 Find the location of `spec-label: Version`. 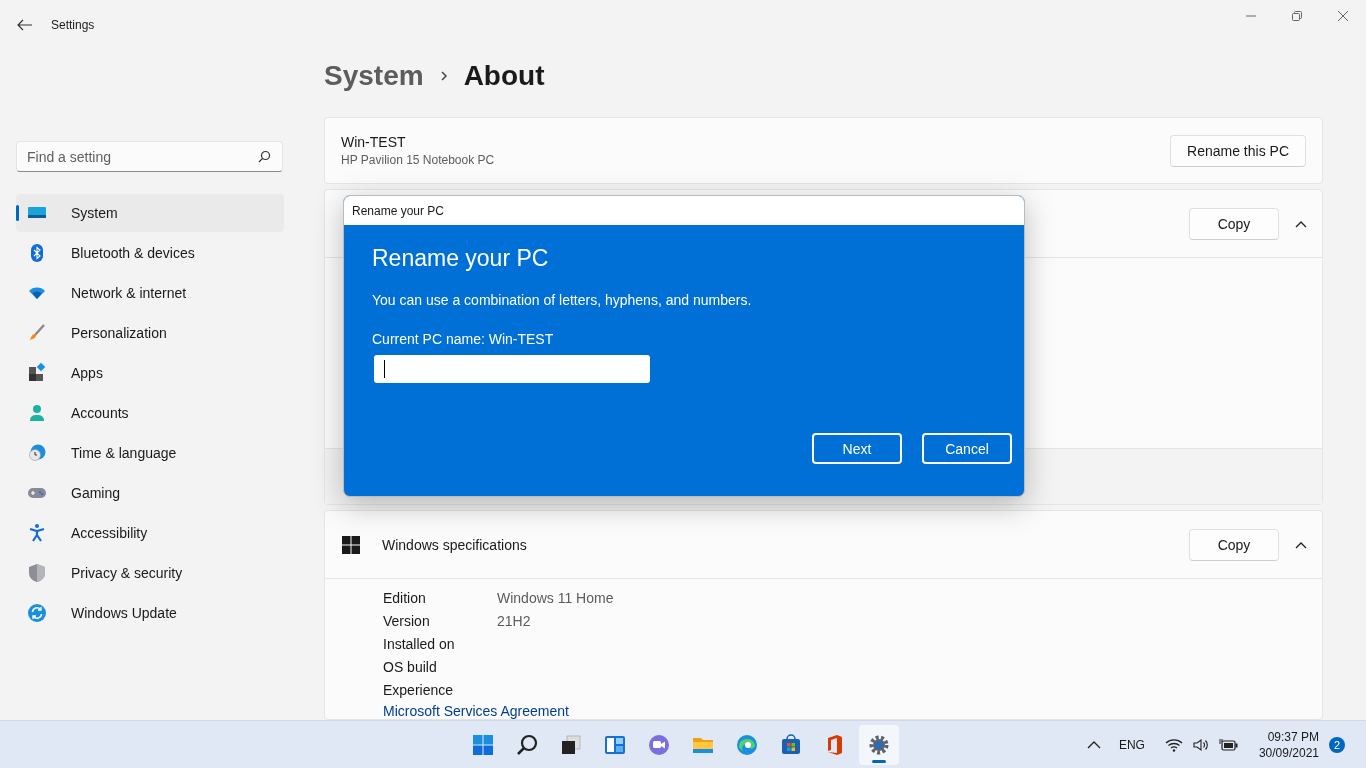

spec-label: Version is located at coordinates (407, 620).